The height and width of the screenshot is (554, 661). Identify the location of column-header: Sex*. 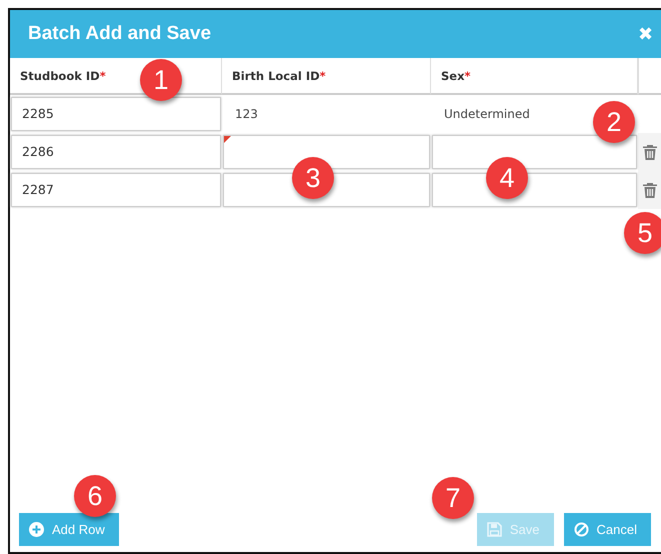
(534, 76).